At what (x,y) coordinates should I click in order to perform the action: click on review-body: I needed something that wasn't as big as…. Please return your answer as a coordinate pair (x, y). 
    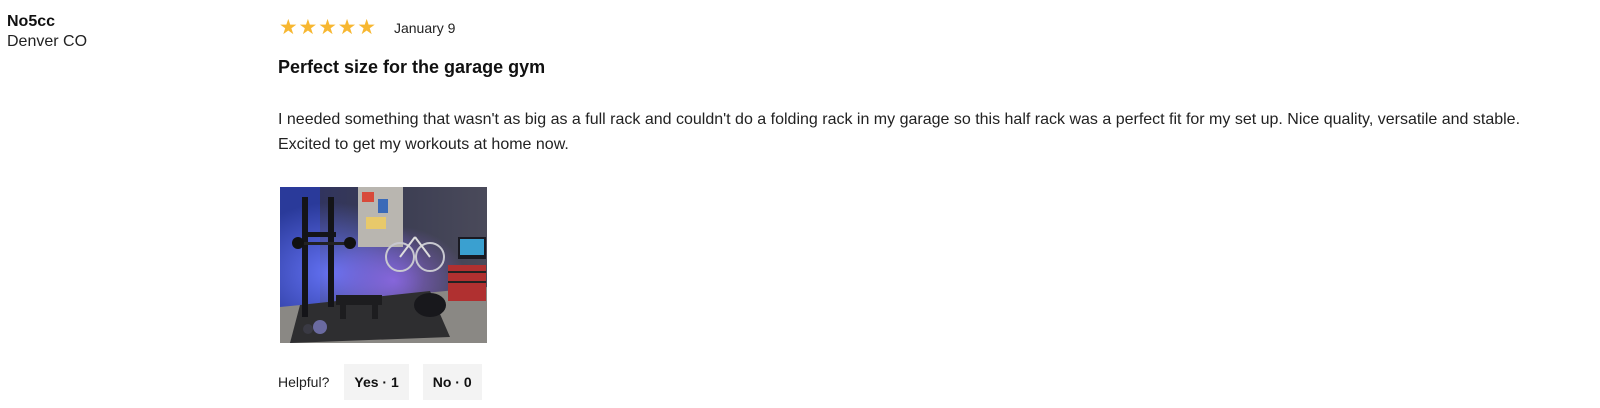
    Looking at the image, I should click on (899, 132).